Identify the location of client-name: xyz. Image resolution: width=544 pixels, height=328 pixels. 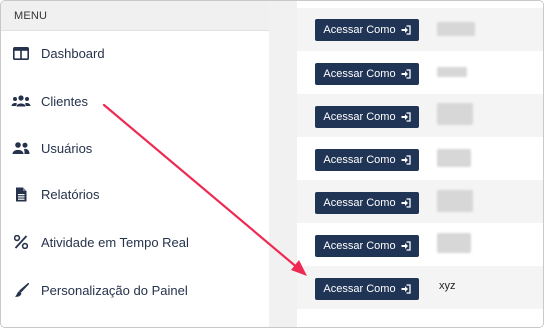
(447, 286).